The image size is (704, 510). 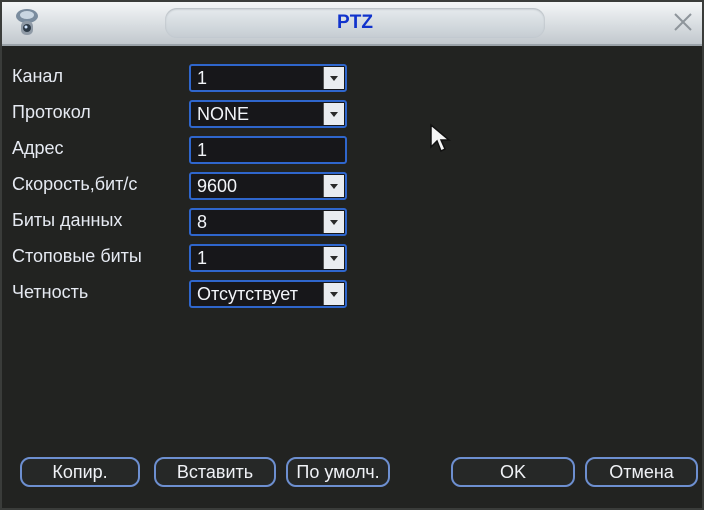 What do you see at coordinates (513, 472) in the screenshot?
I see `ok-button: OK` at bounding box center [513, 472].